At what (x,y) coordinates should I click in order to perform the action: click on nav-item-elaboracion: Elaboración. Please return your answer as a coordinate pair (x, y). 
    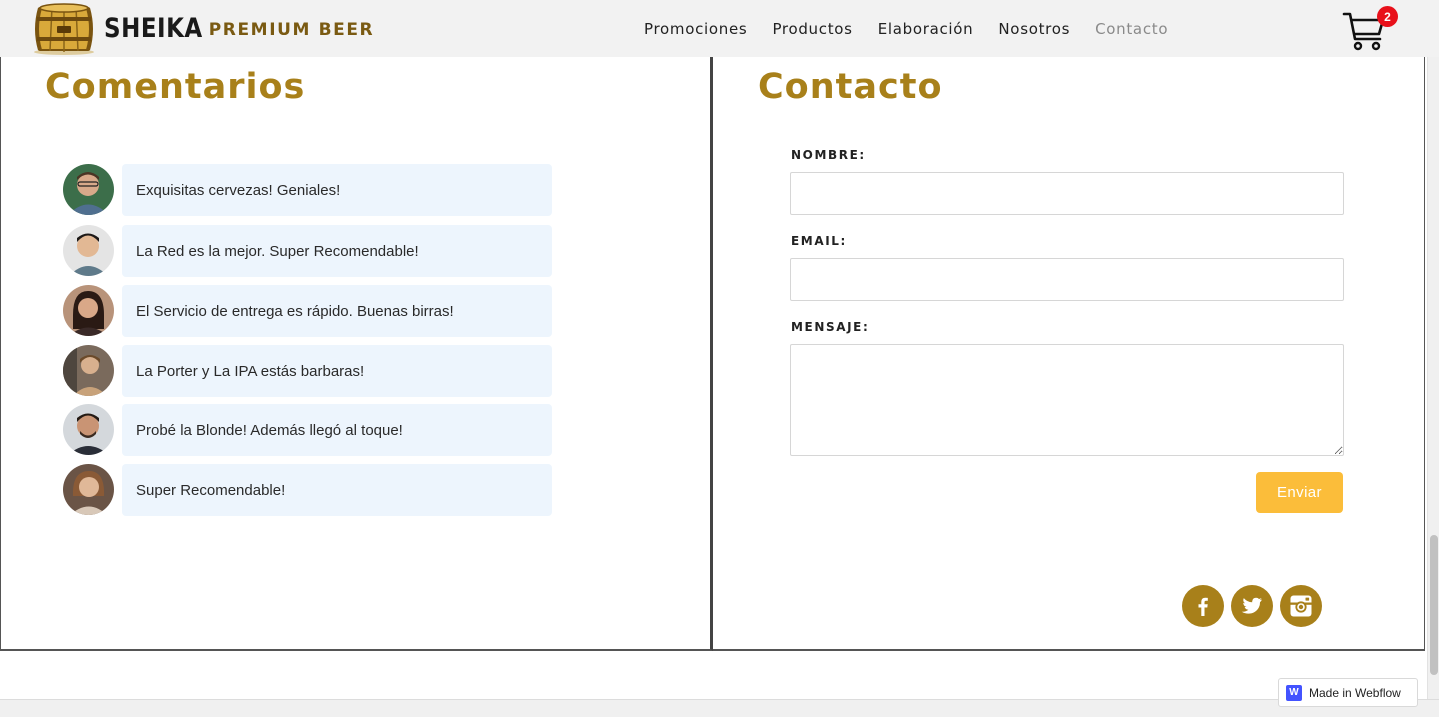
    Looking at the image, I should click on (926, 29).